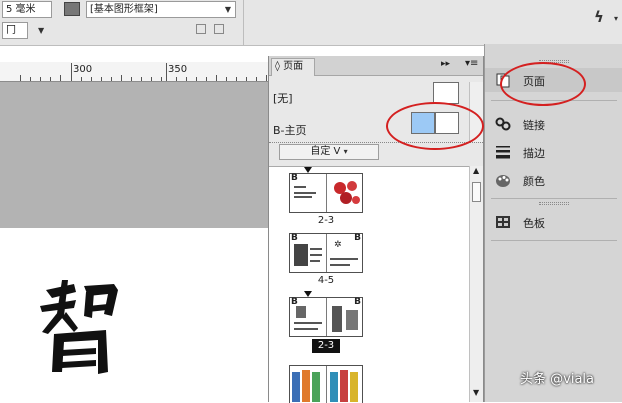  I want to click on page-list-scrollbar: ▲ ▼, so click(476, 284).